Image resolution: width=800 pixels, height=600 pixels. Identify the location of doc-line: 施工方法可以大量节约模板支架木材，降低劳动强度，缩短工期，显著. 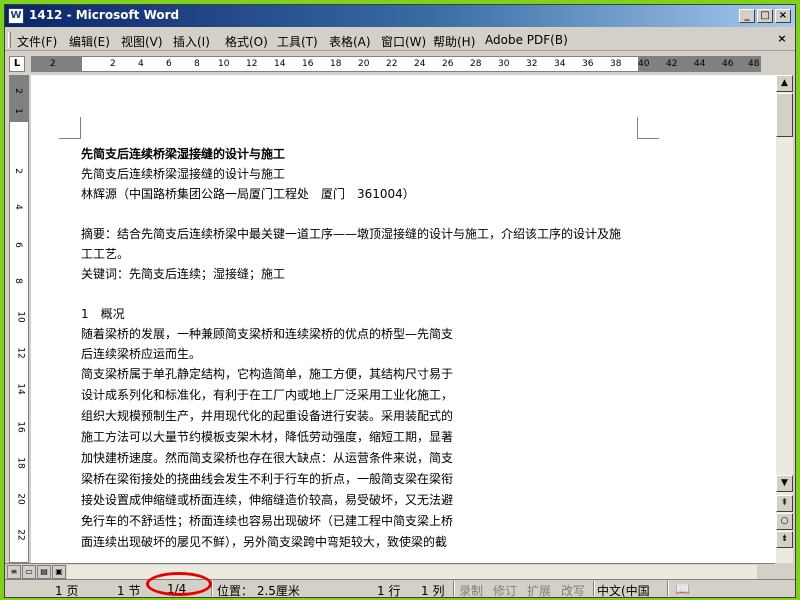
(267, 437).